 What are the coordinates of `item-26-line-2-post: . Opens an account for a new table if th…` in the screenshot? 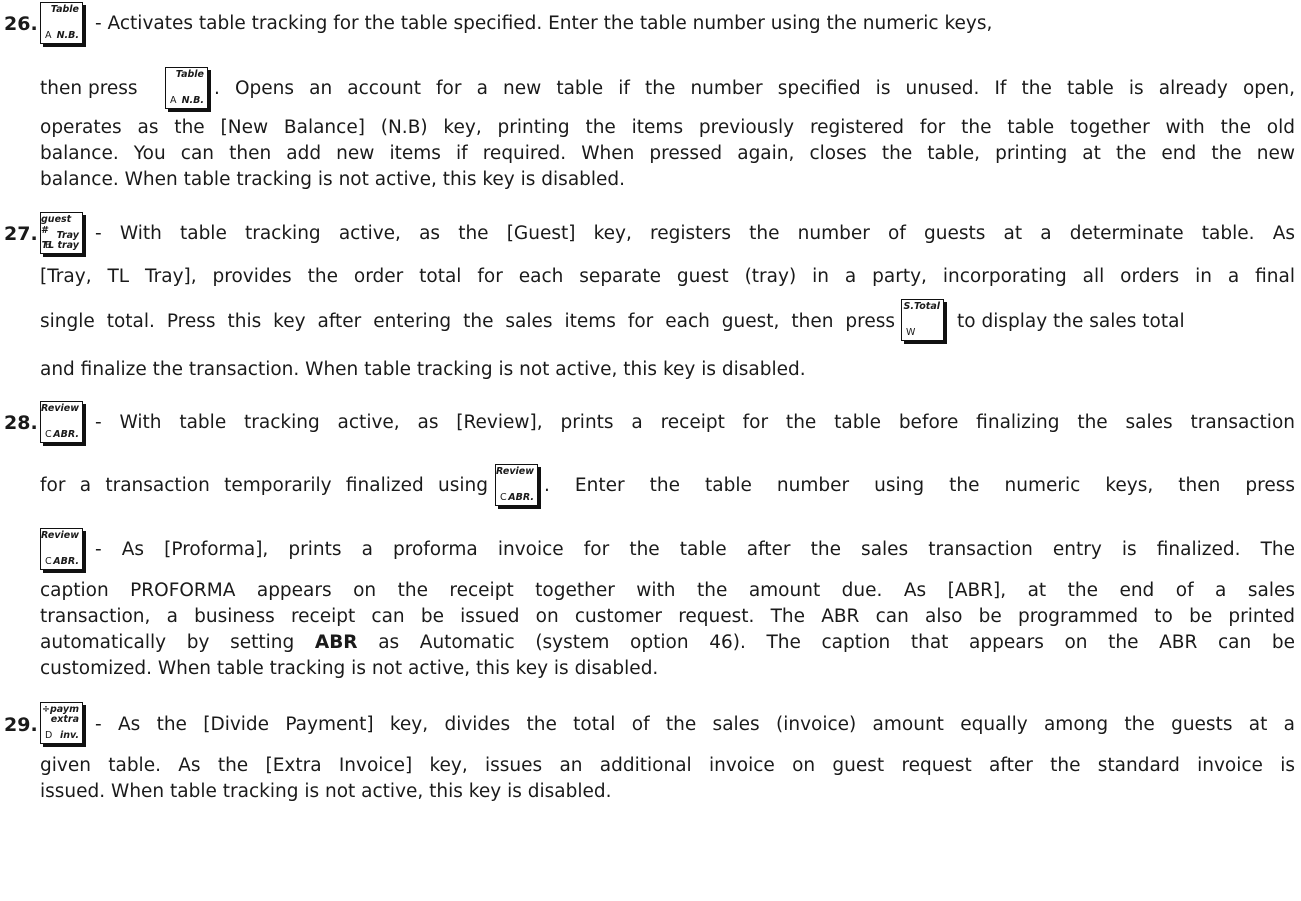 It's located at (754, 88).